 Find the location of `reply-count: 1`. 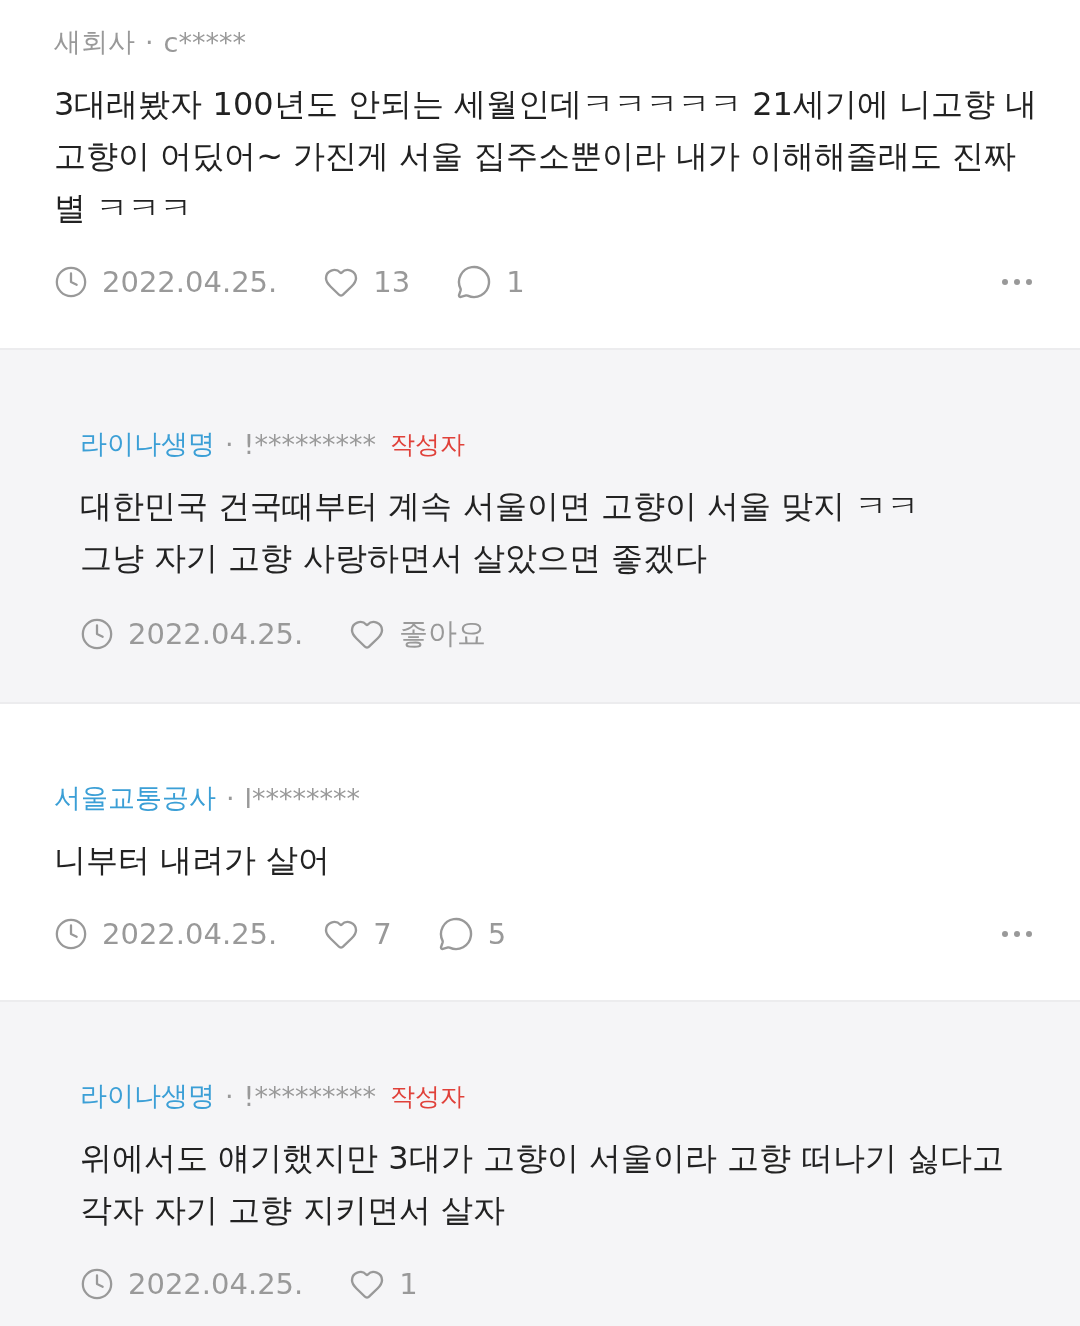

reply-count: 1 is located at coordinates (515, 282).